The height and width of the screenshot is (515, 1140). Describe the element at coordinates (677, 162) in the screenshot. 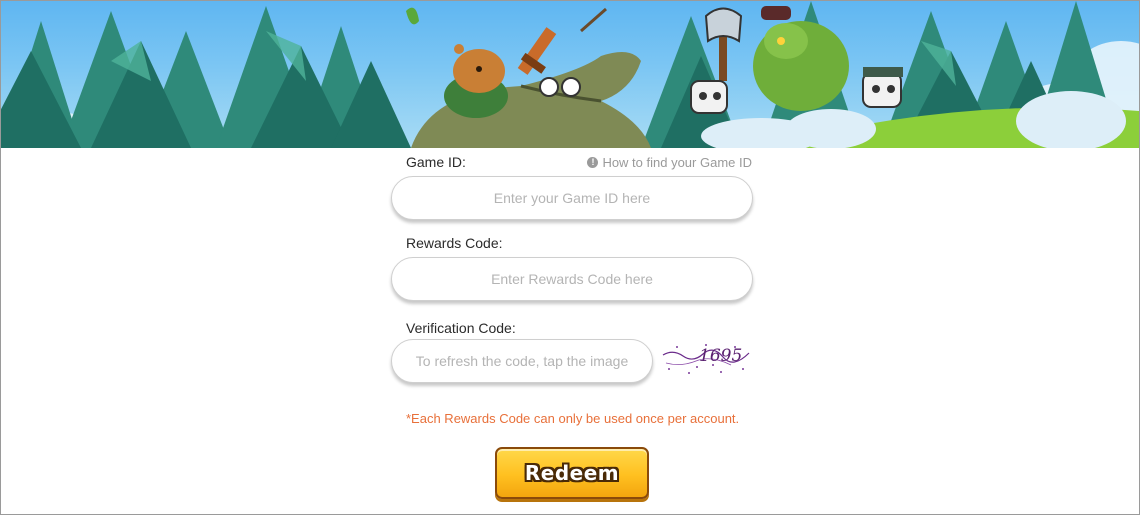

I see `help-link-text: How to find your Game ID` at that location.